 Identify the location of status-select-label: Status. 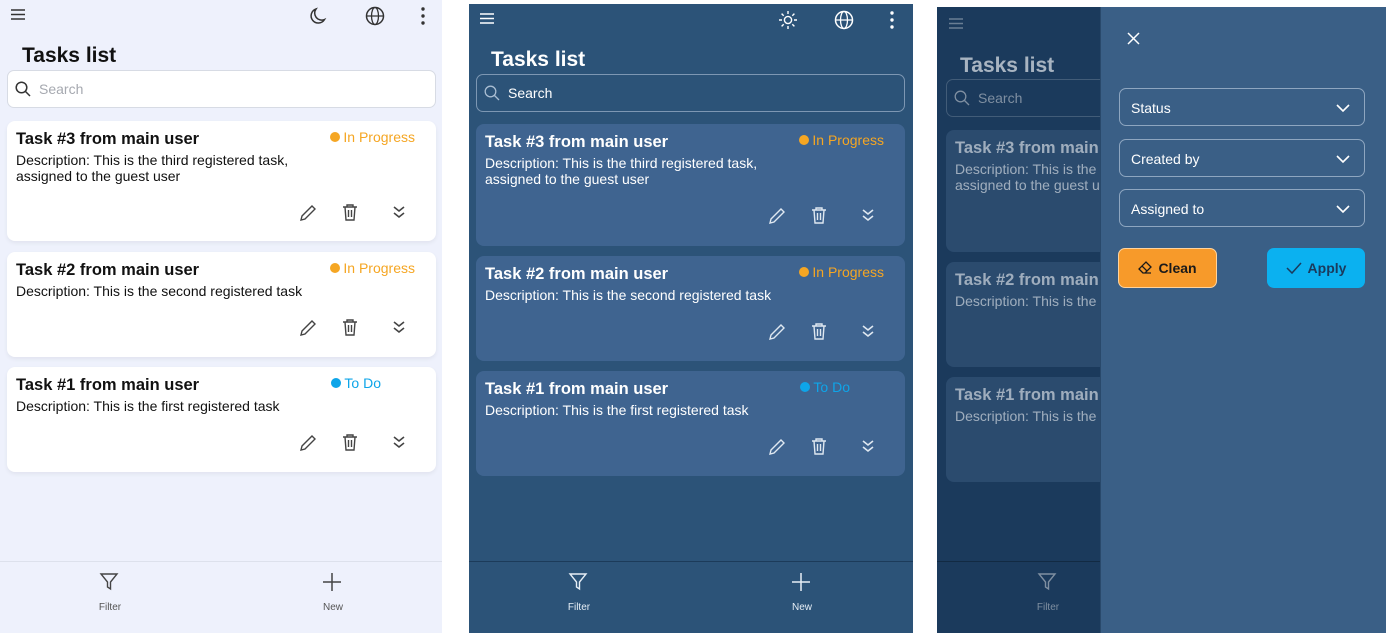
(1151, 108).